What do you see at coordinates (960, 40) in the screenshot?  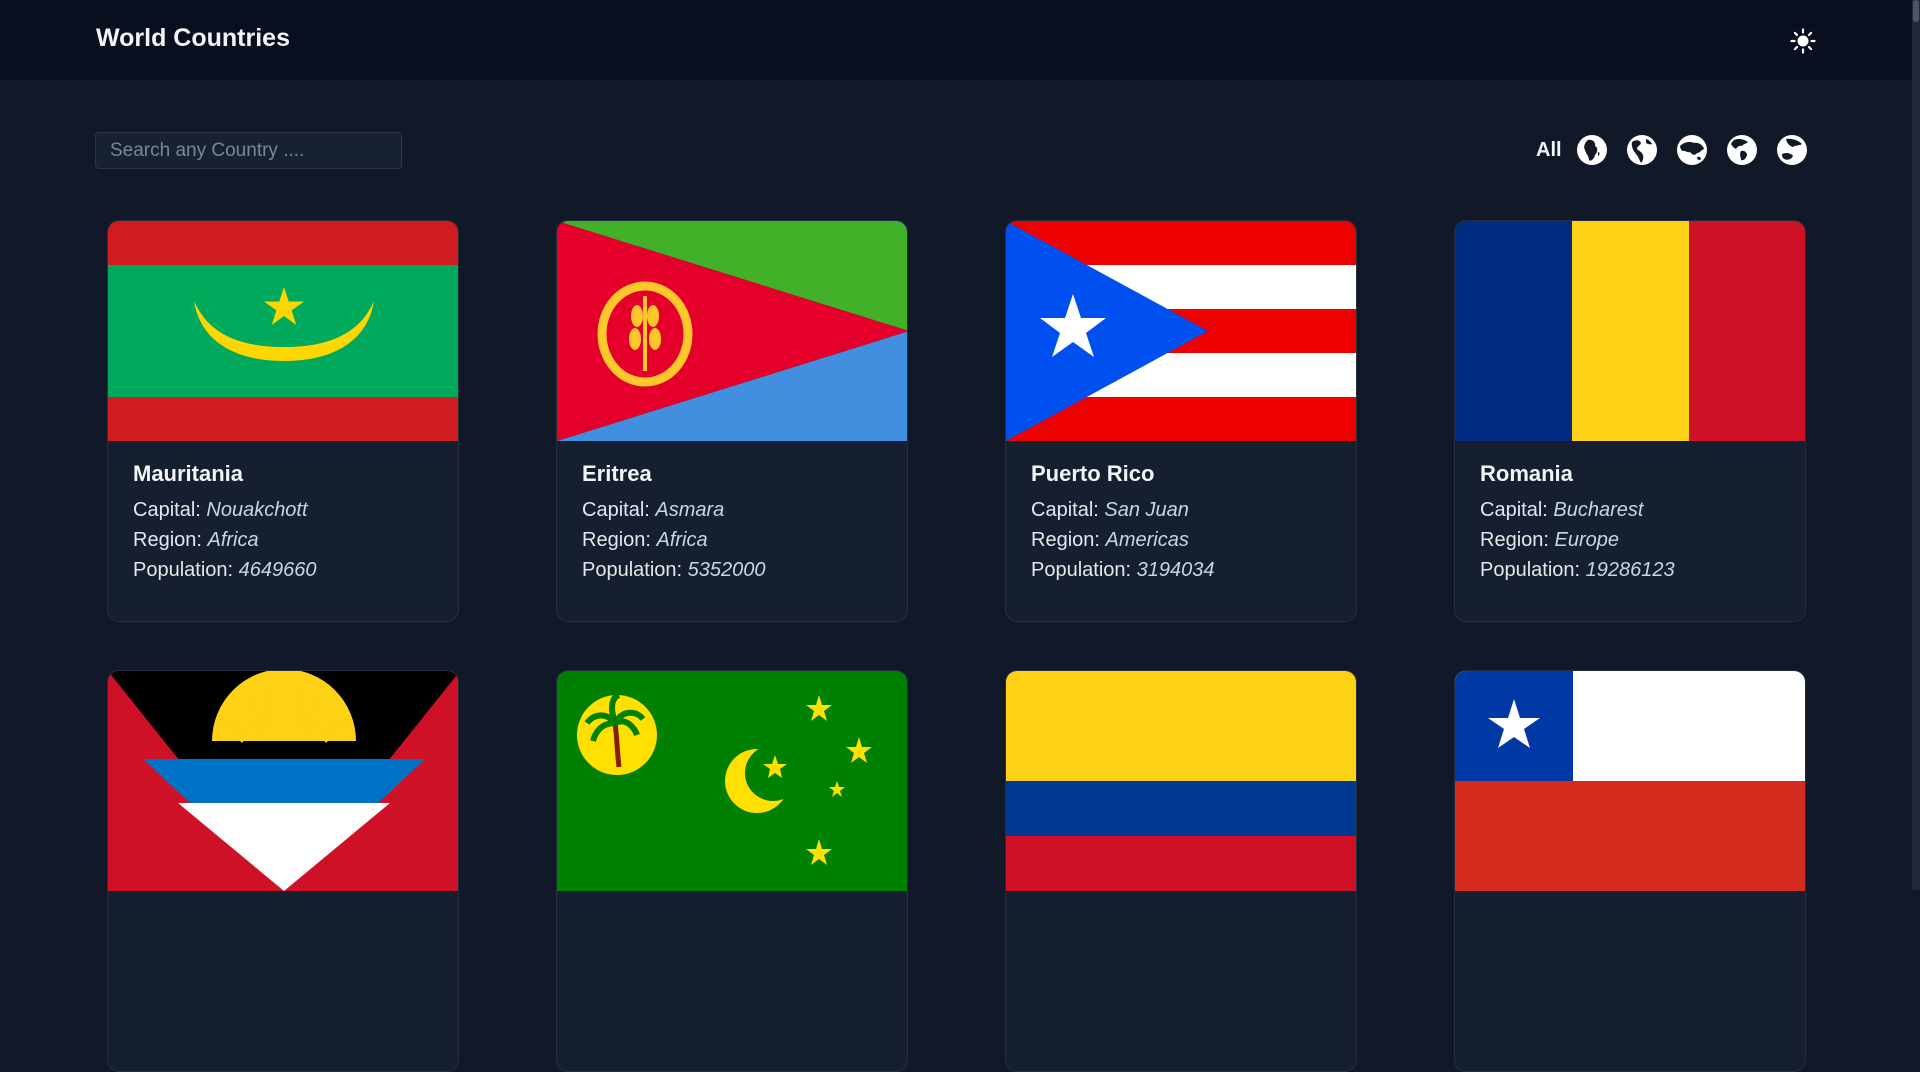 I see `app-header: World Countries` at bounding box center [960, 40].